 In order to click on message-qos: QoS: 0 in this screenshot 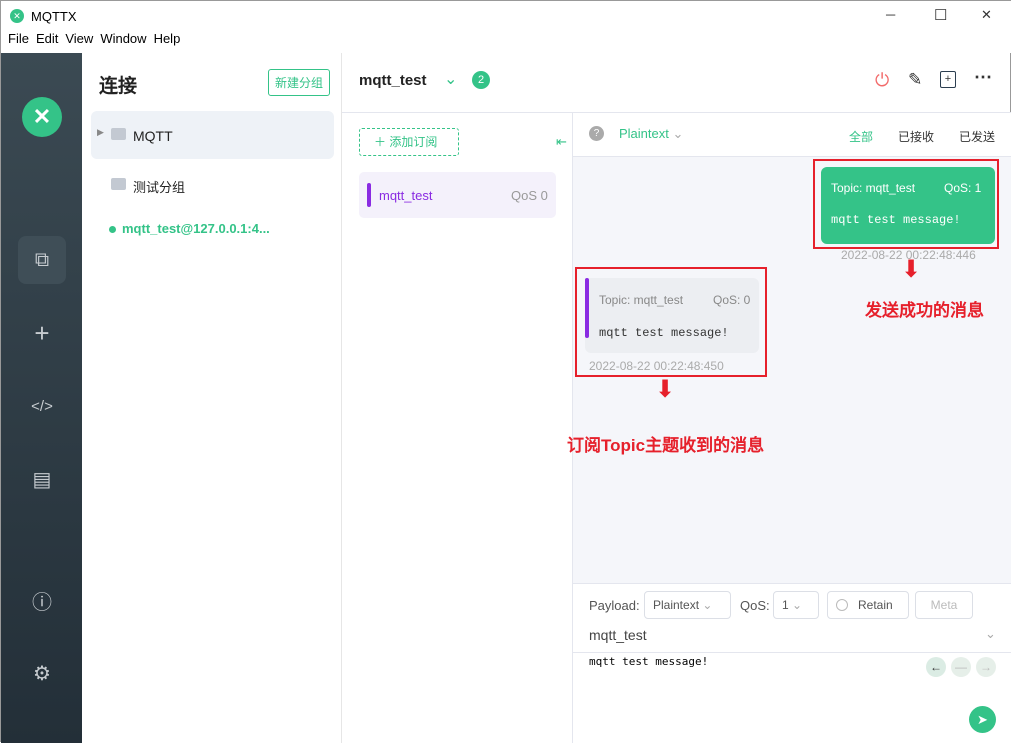, I will do `click(732, 300)`.